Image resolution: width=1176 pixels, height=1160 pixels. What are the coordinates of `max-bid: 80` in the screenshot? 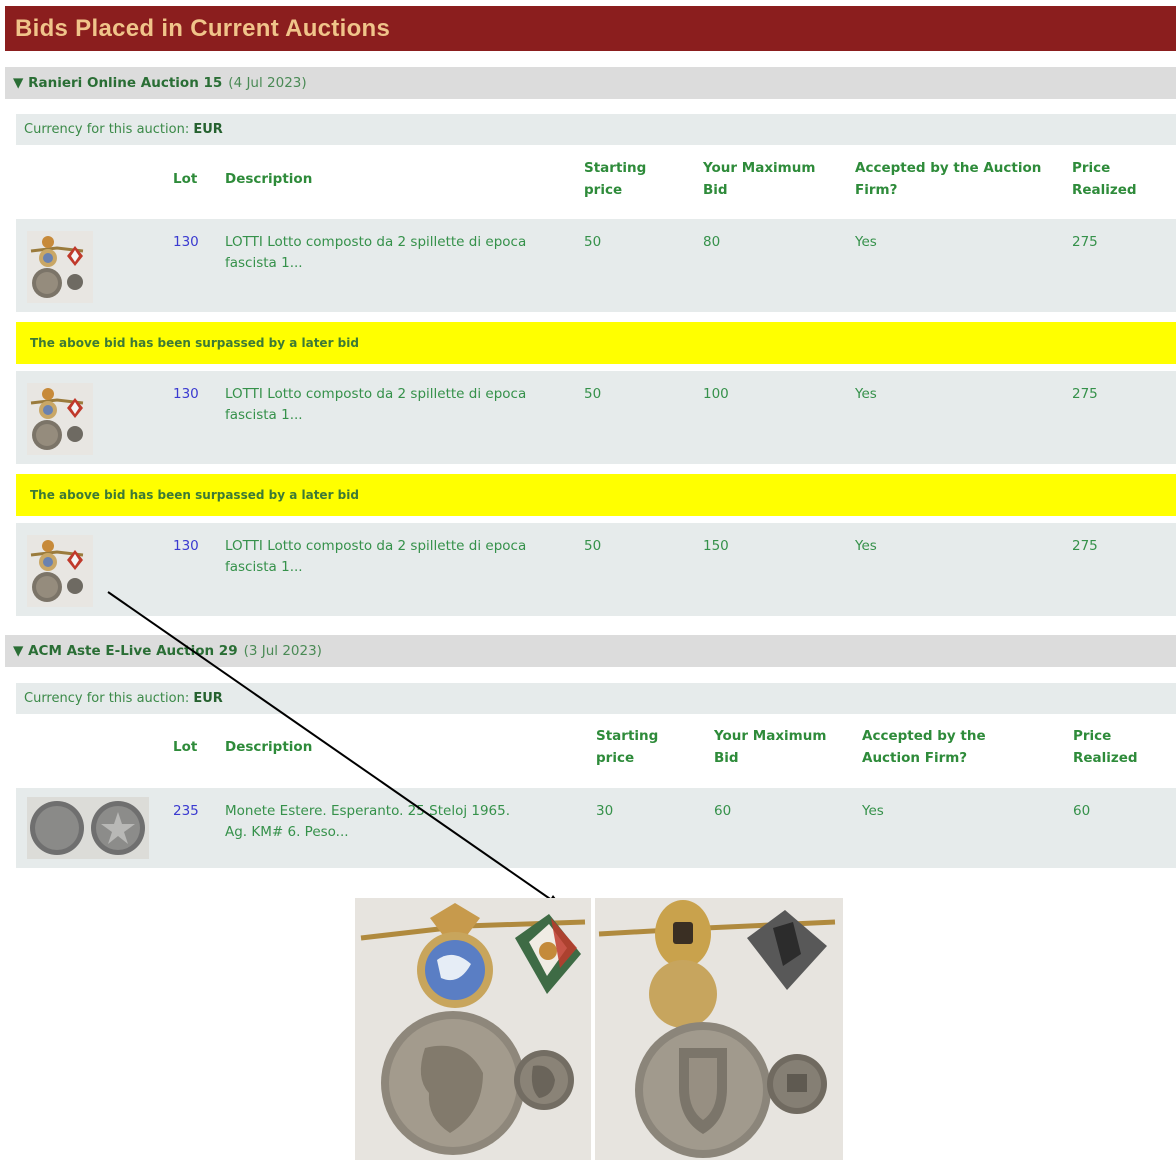 It's located at (712, 242).